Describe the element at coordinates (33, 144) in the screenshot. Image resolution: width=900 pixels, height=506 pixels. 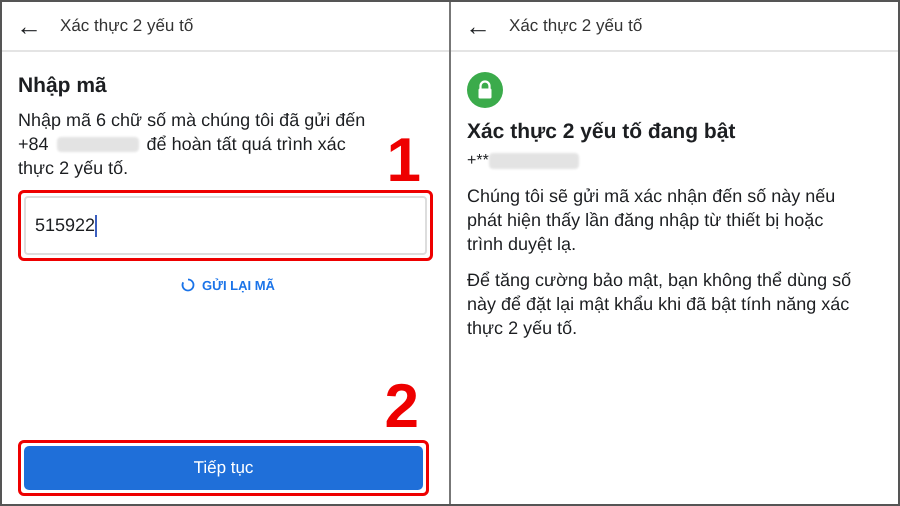
I see `phone-prefix: +84` at that location.